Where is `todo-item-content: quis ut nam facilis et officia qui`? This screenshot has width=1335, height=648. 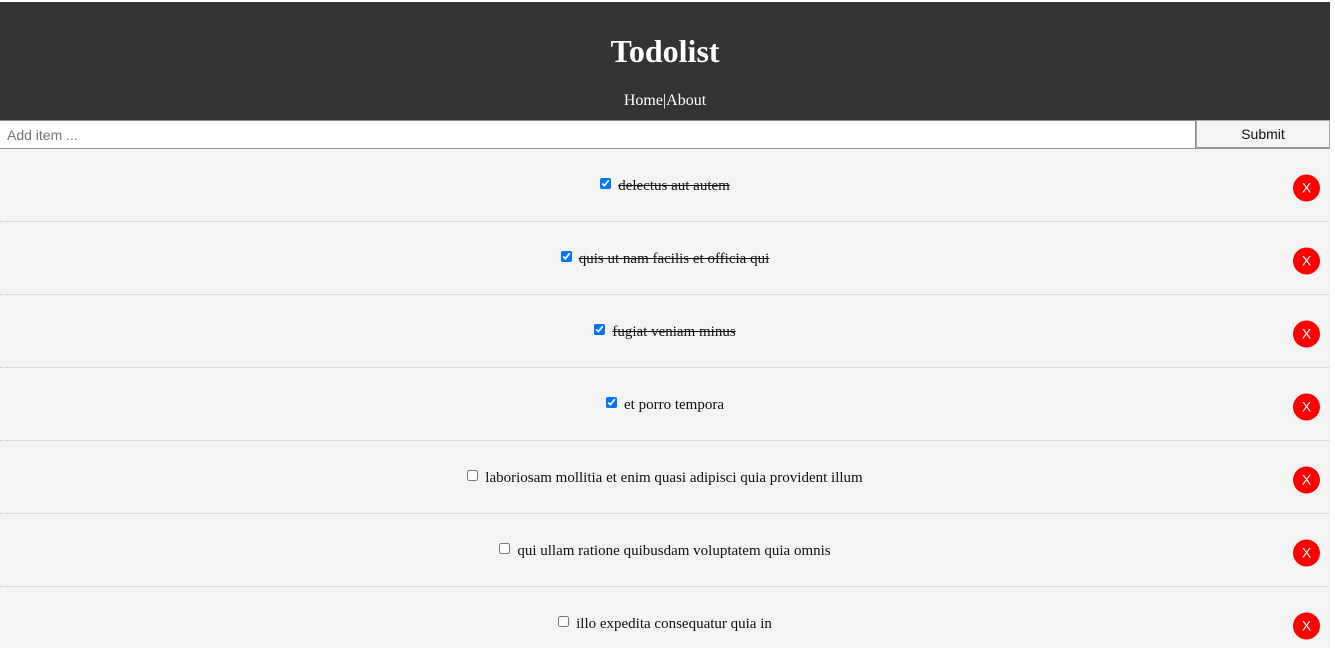
todo-item-content: quis ut nam facilis et officia qui is located at coordinates (665, 259).